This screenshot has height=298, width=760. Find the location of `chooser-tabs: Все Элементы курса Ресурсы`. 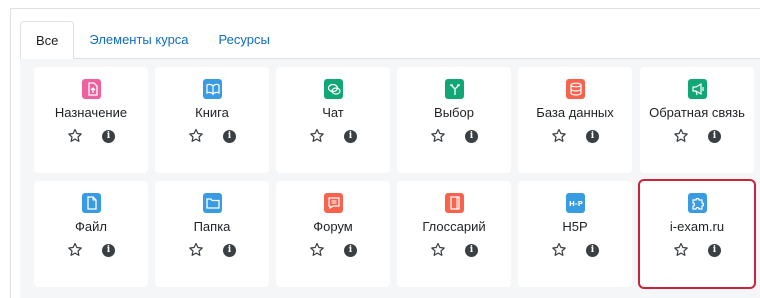

chooser-tabs: Все Элементы курса Ресурсы is located at coordinates (152, 40).